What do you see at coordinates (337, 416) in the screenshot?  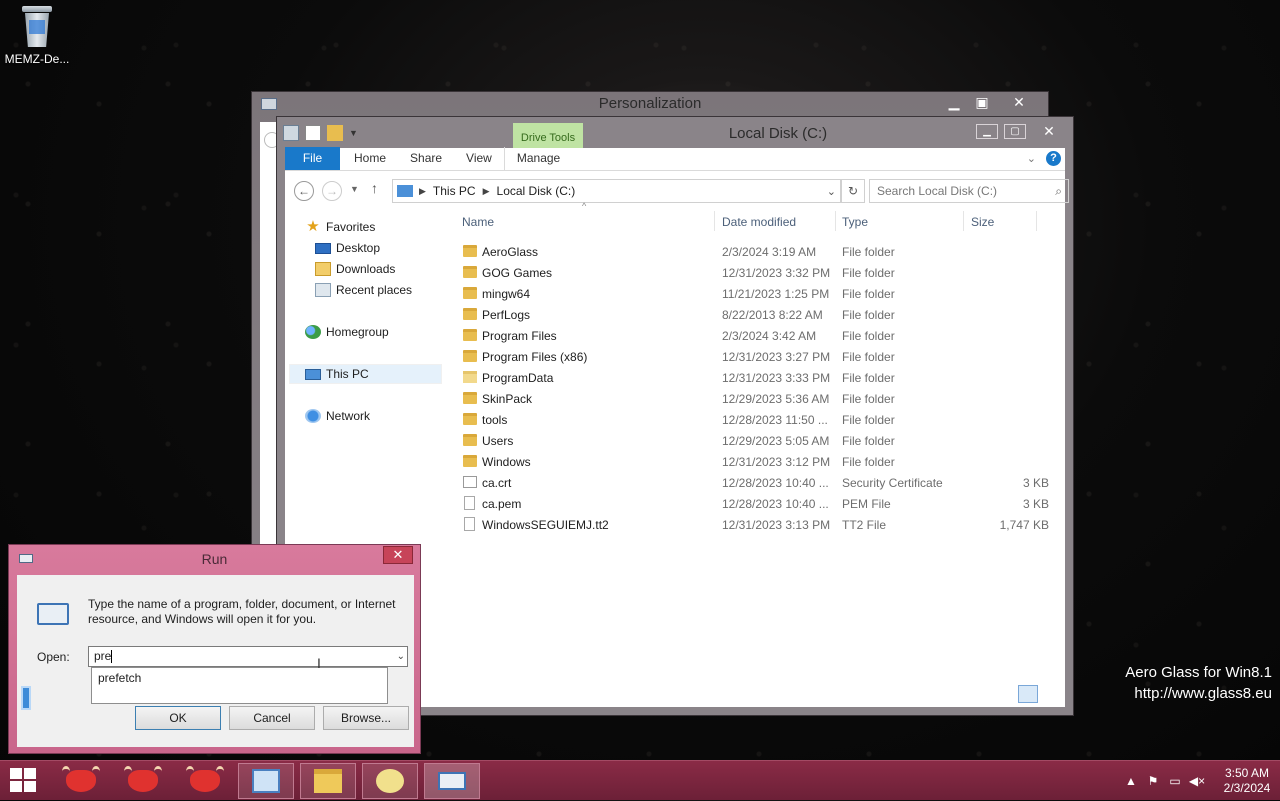 I see `nav-network: Network` at bounding box center [337, 416].